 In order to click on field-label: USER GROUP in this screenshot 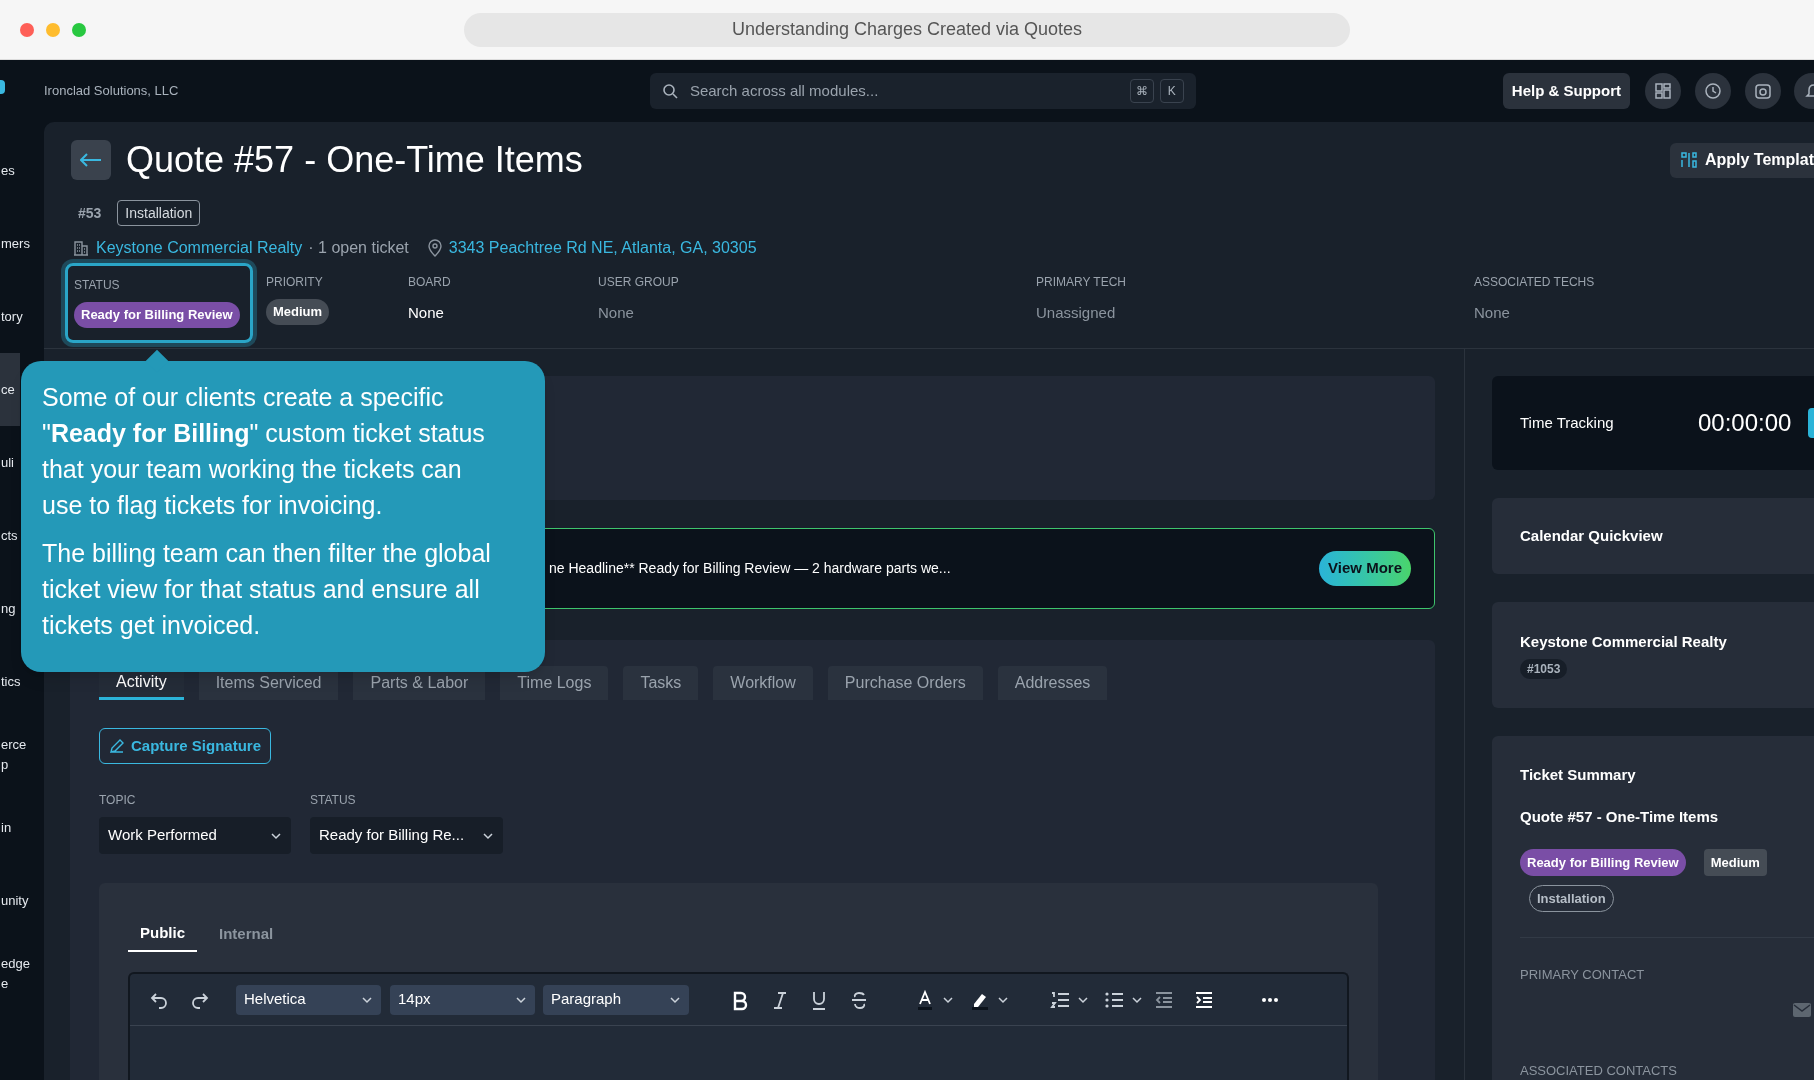, I will do `click(638, 282)`.